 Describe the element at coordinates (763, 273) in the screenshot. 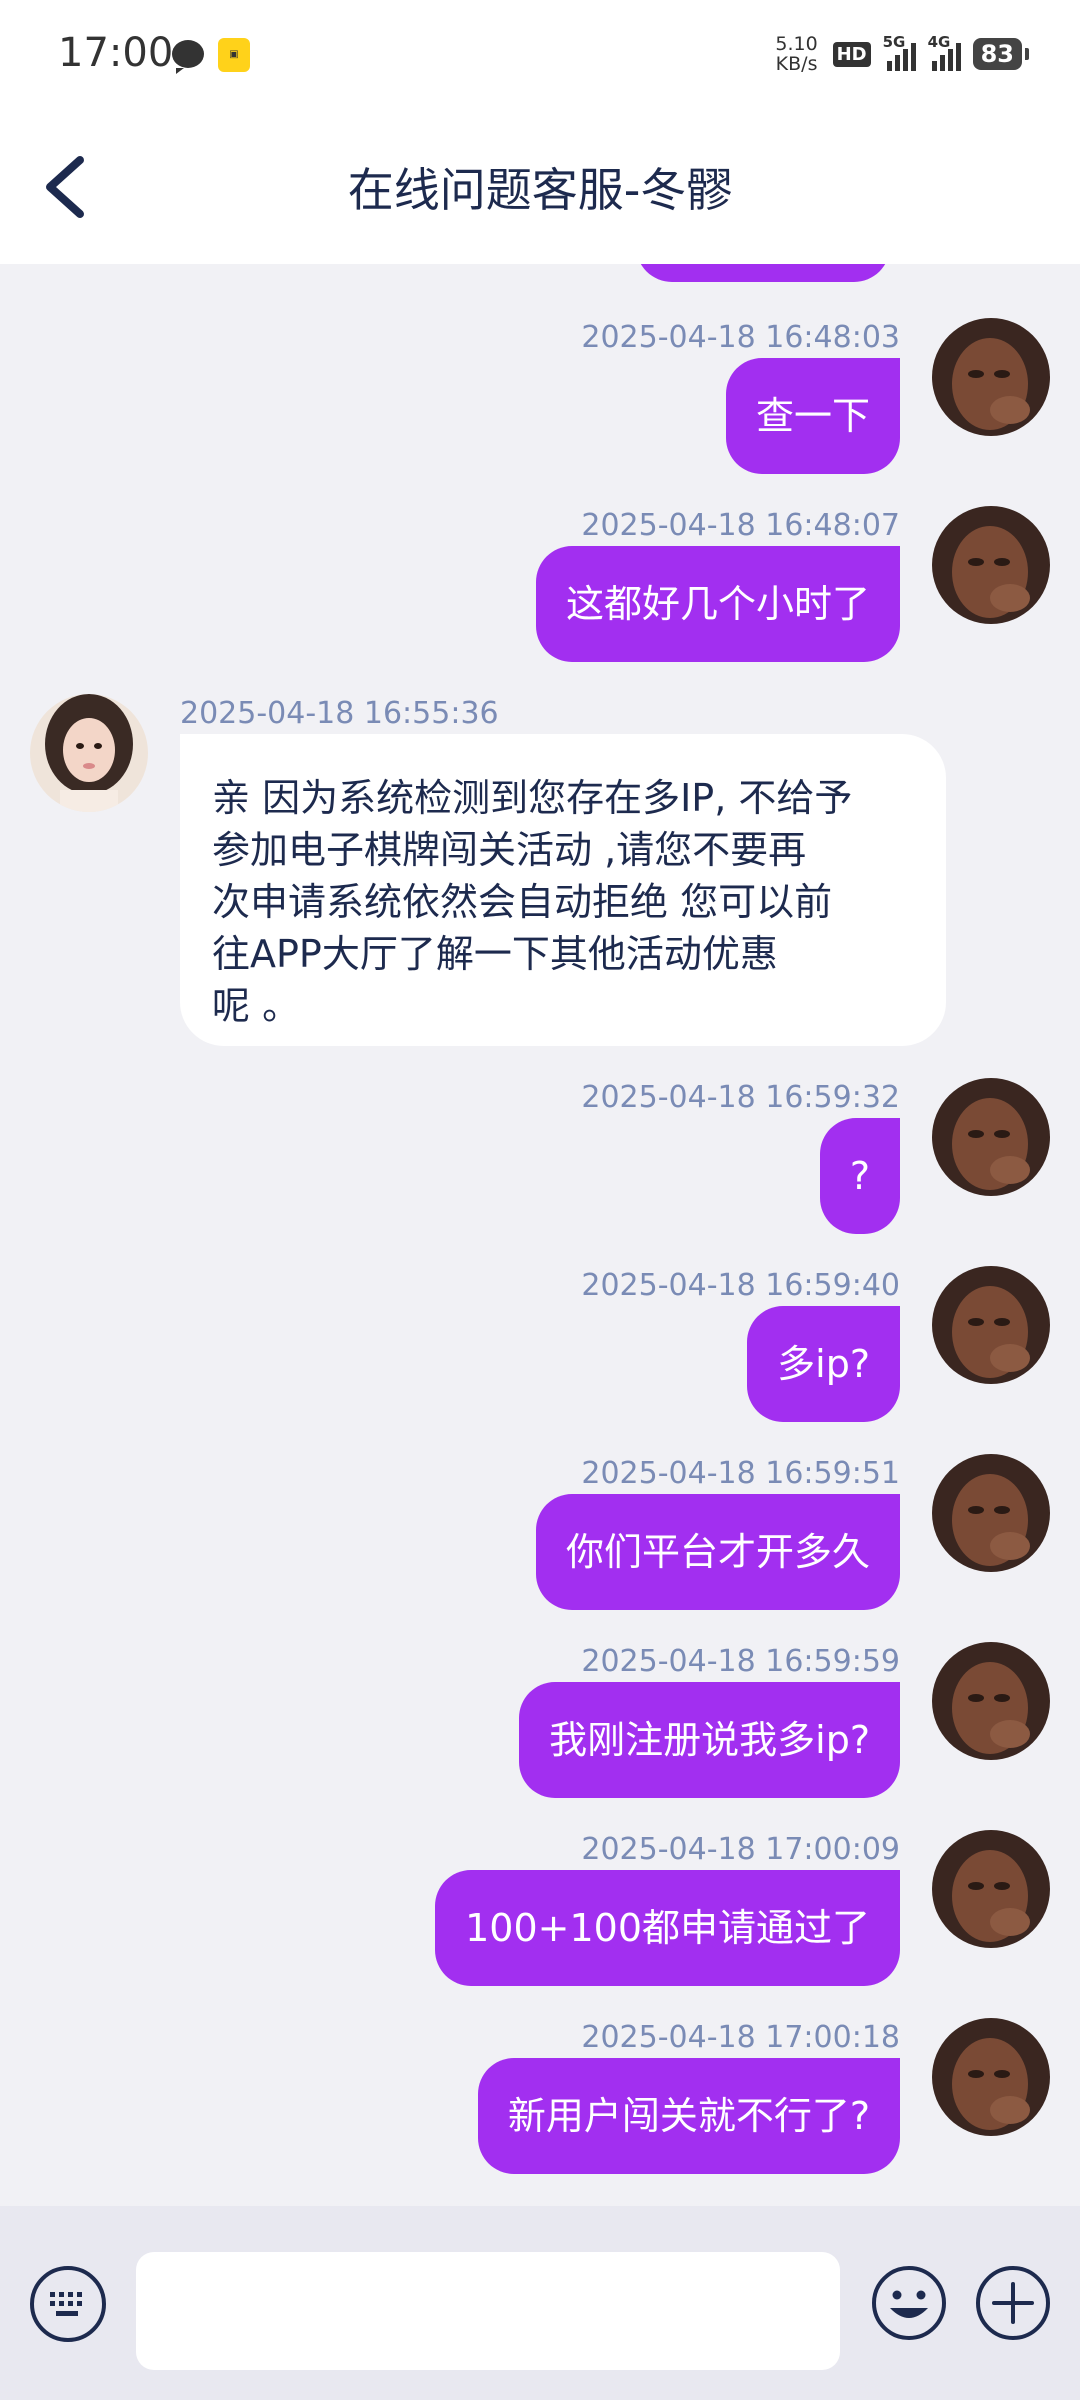

I see `previous-message-bubble` at that location.